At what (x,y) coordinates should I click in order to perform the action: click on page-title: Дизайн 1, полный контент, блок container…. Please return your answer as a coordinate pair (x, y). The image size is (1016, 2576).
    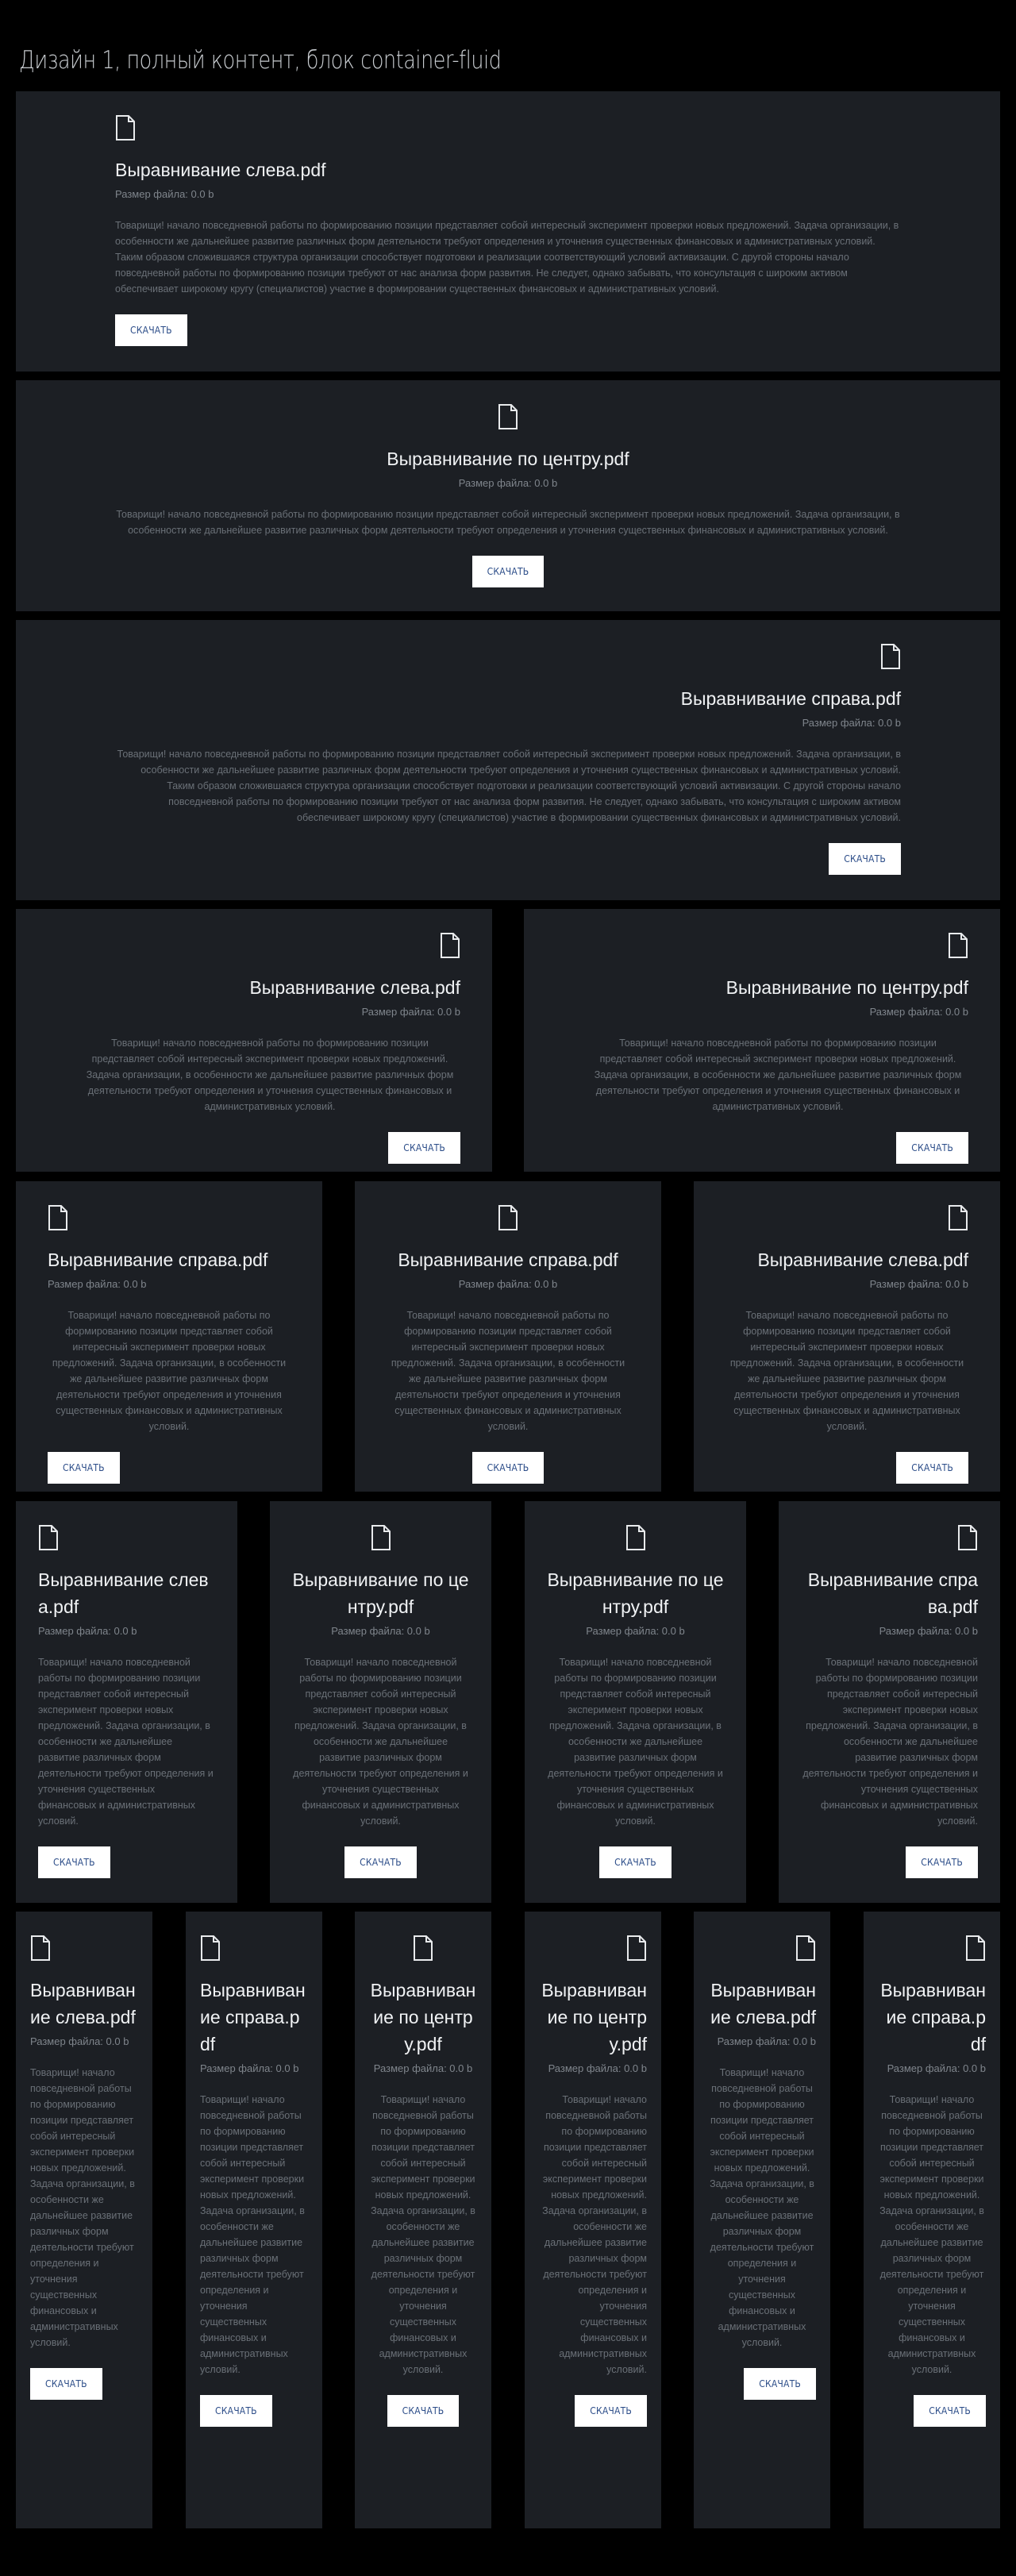
    Looking at the image, I should click on (260, 60).